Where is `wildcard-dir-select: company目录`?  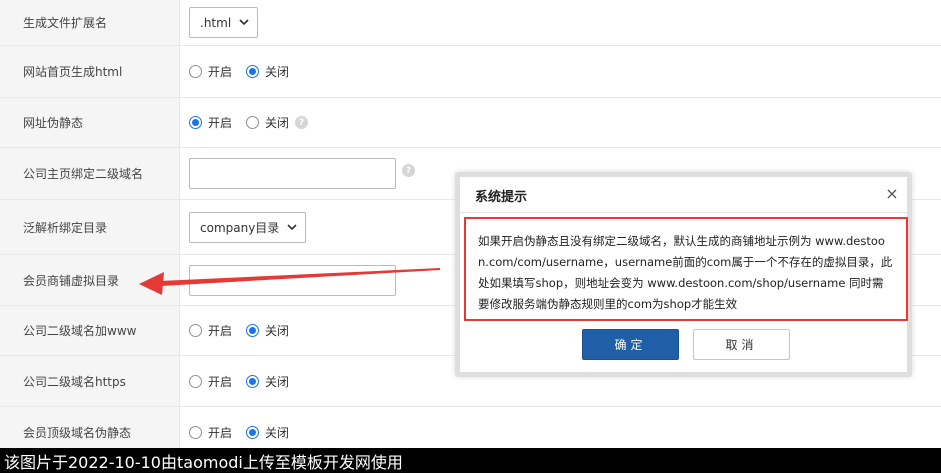
wildcard-dir-select: company目录 is located at coordinates (248, 227).